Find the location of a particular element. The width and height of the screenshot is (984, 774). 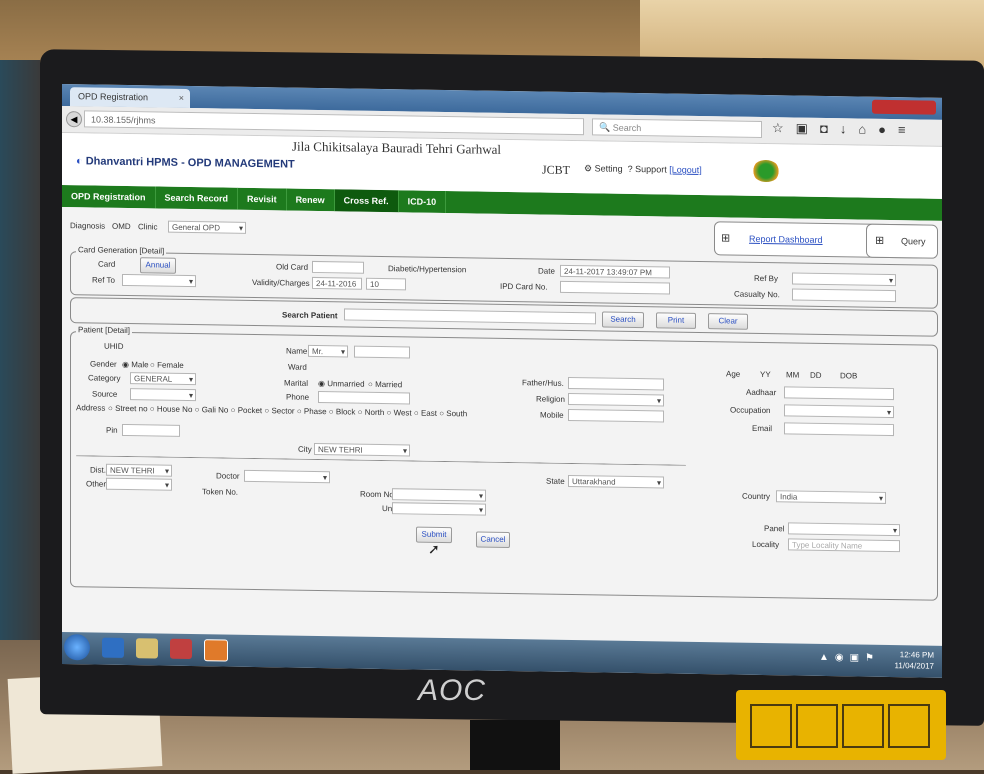

address-option: ○ Street no is located at coordinates (128, 409).